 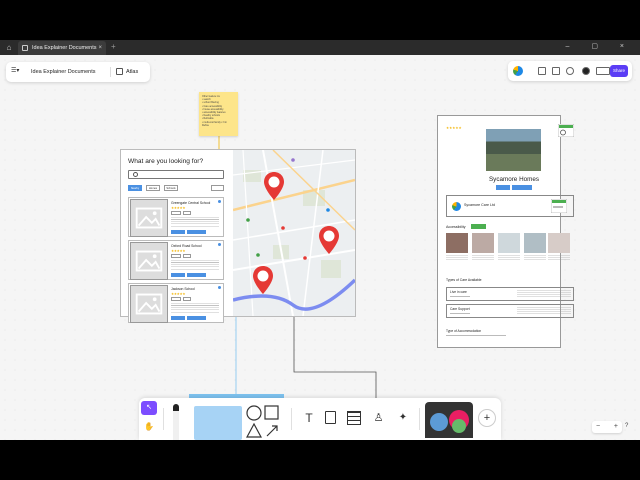 I want to click on filter-schools: Schools, so click(x=171, y=188).